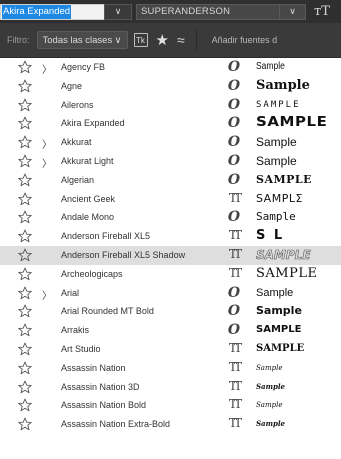 The width and height of the screenshot is (341, 459). I want to click on filter-select-value: Todas las clases, so click(77, 40).